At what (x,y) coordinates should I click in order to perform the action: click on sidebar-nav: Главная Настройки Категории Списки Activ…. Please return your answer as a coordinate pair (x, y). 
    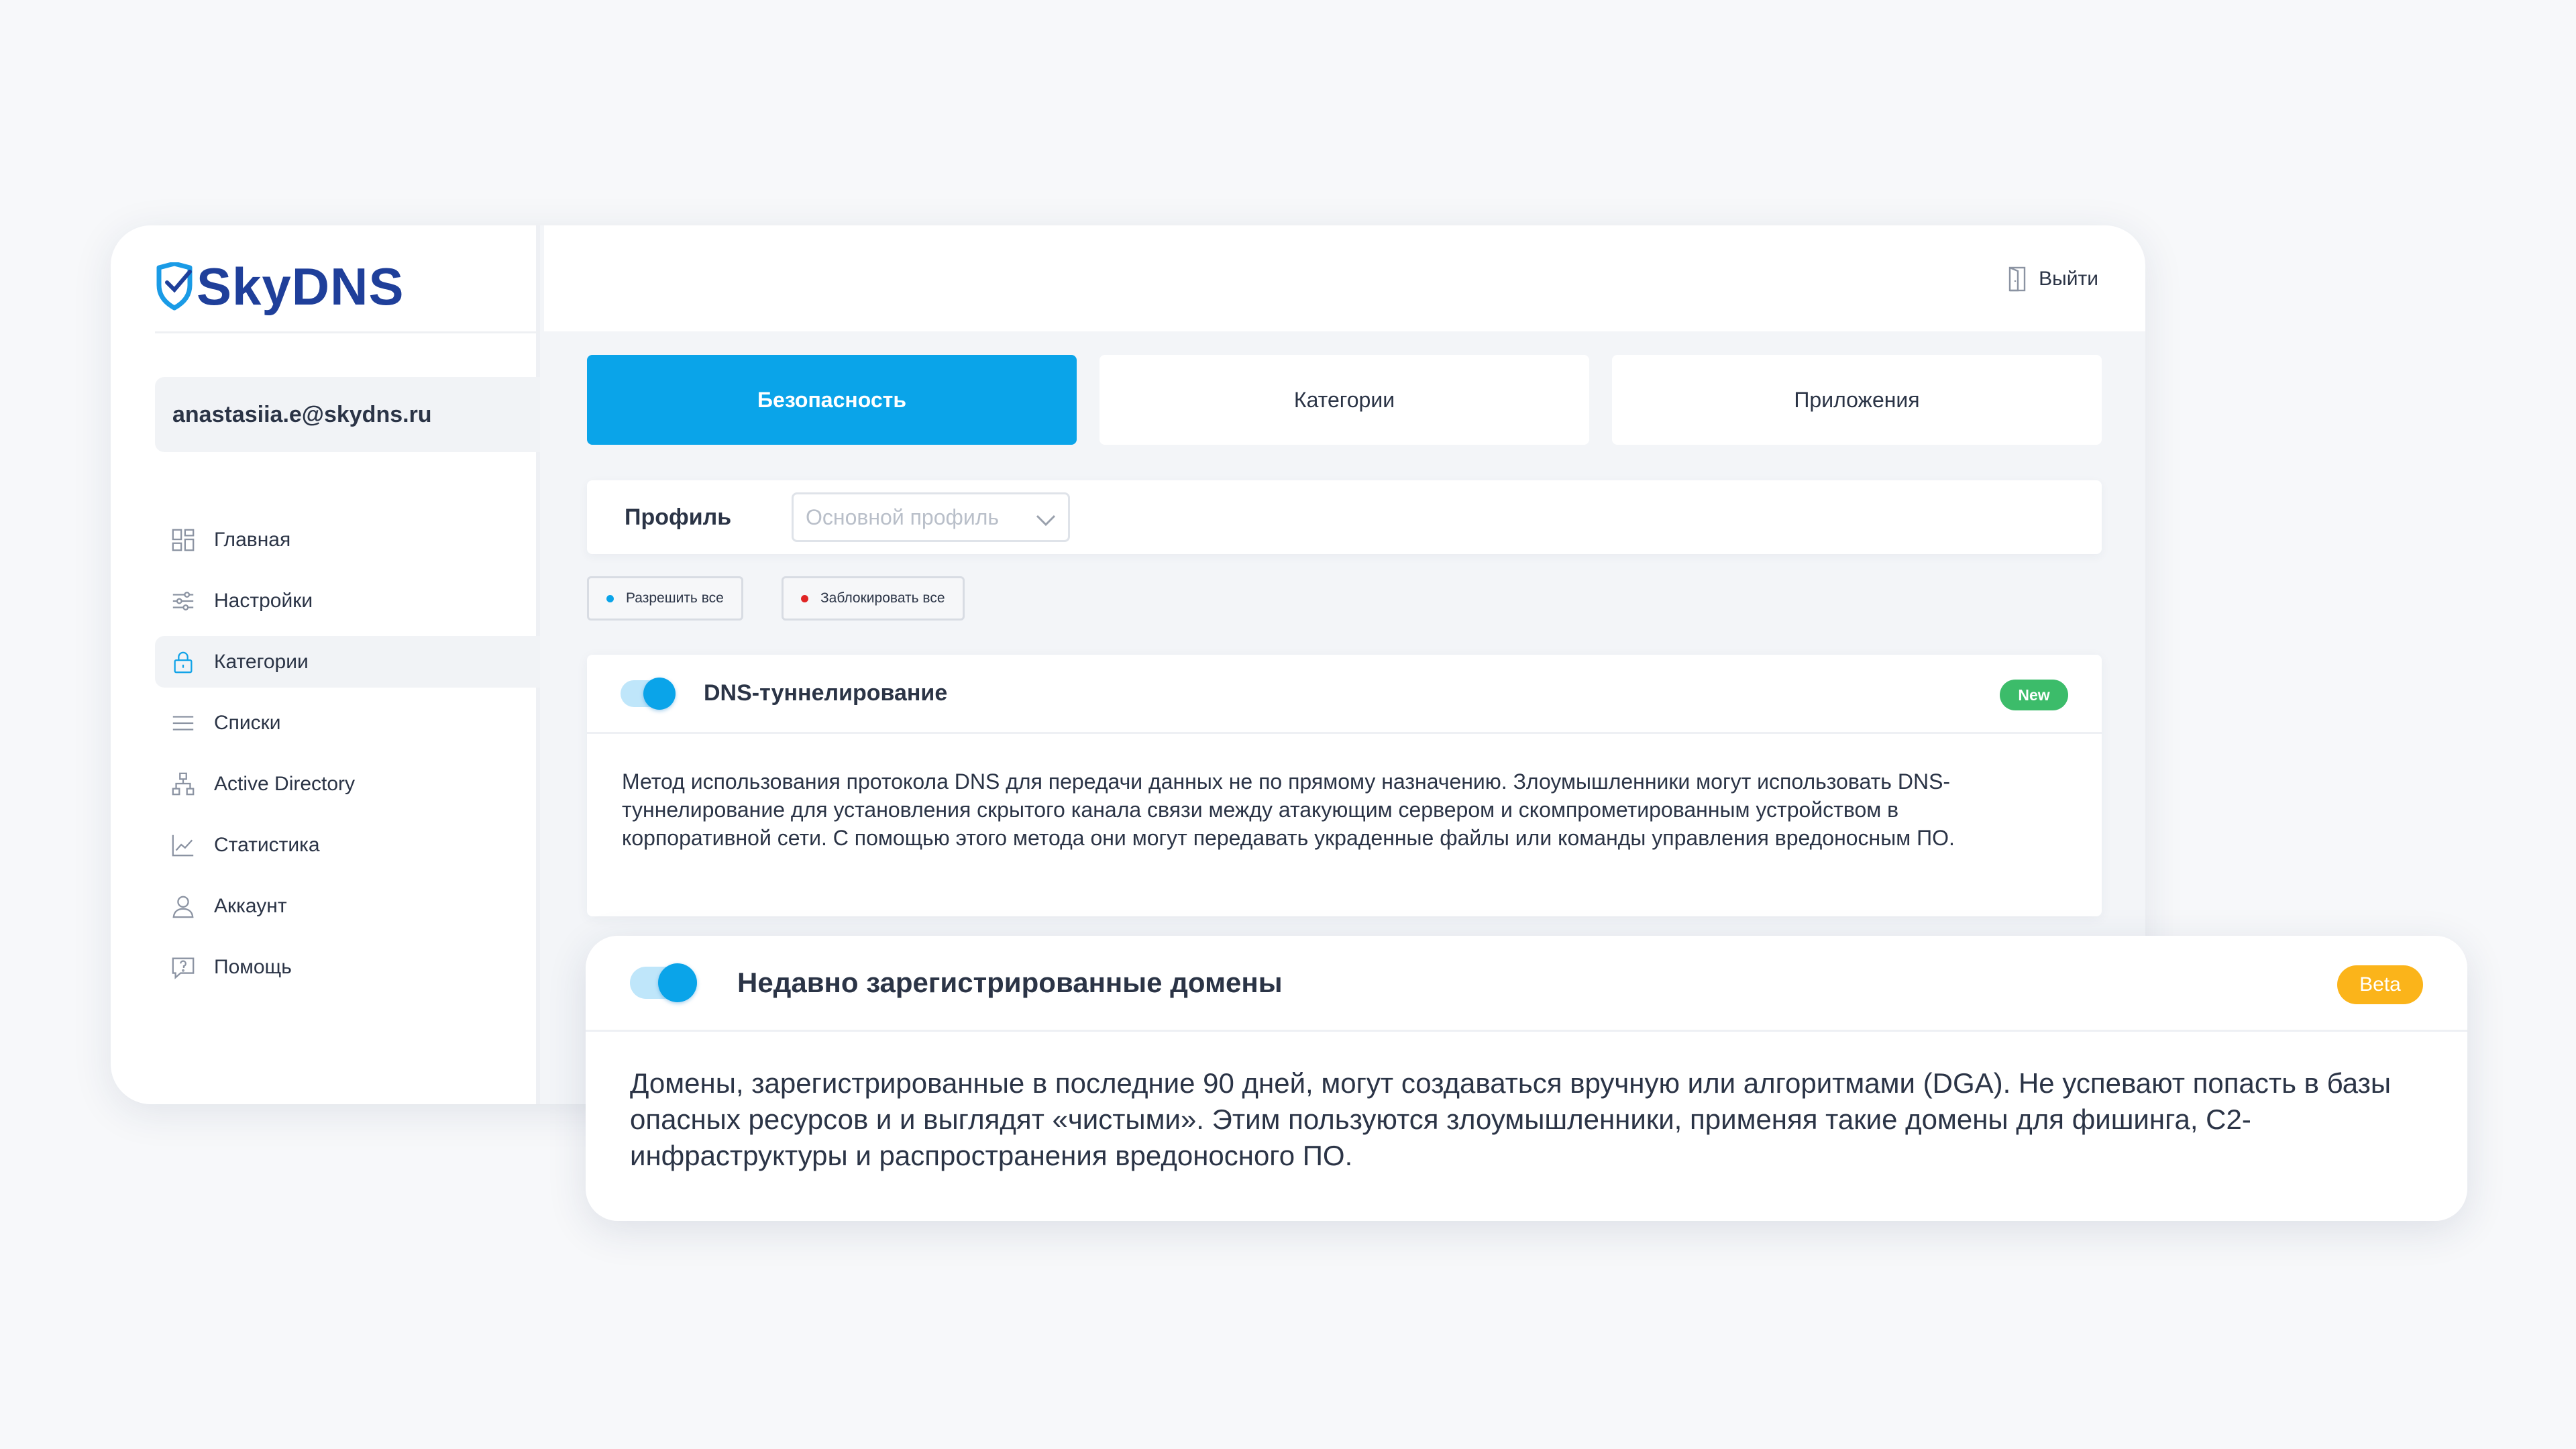
    Looking at the image, I should click on (347, 758).